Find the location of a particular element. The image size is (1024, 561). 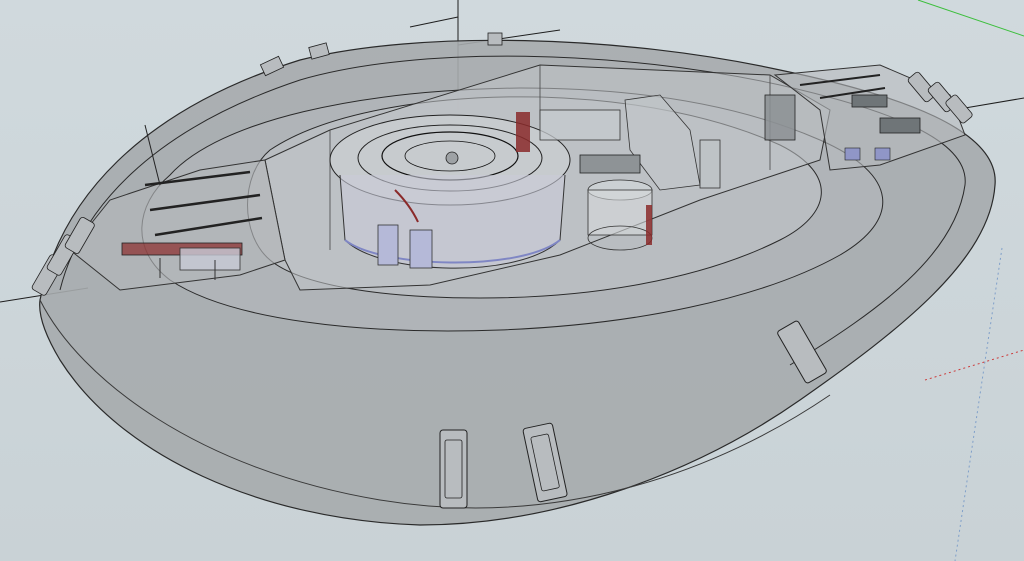

hatch-front-left is located at coordinates (453, 469).